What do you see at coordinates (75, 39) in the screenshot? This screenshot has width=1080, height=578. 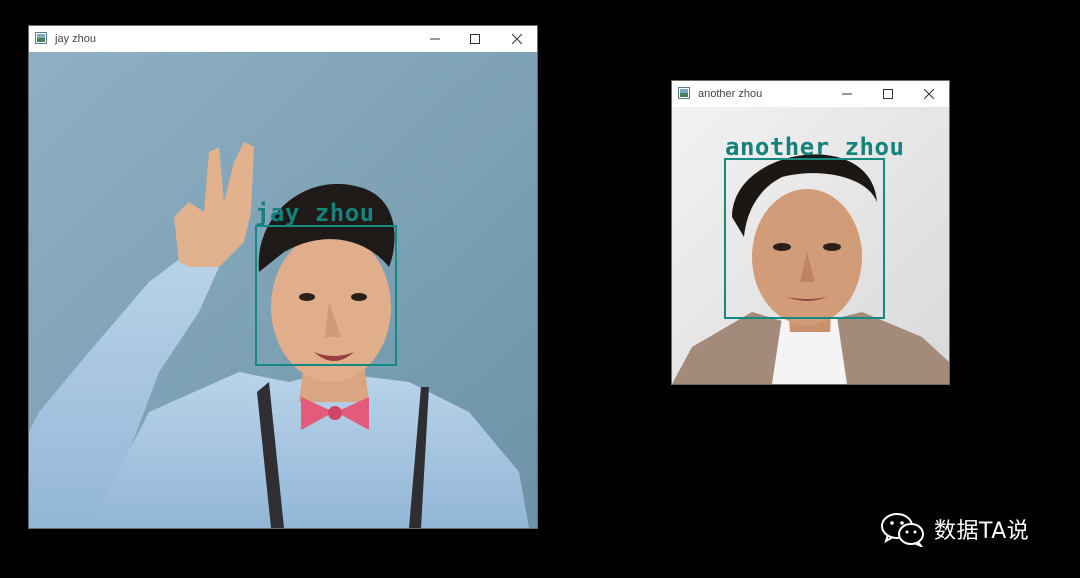 I see `window-title: jay zhou` at bounding box center [75, 39].